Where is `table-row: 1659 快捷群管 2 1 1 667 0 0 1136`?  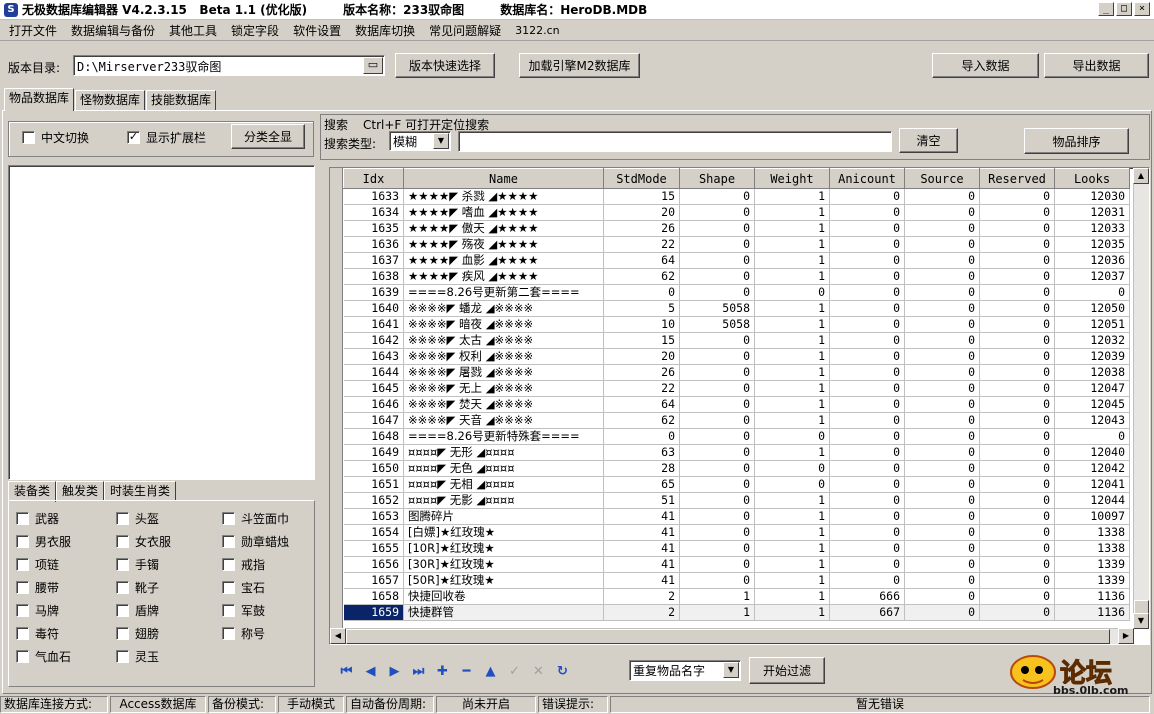 table-row: 1659 快捷群管 2 1 1 667 0 0 1136 is located at coordinates (736, 612).